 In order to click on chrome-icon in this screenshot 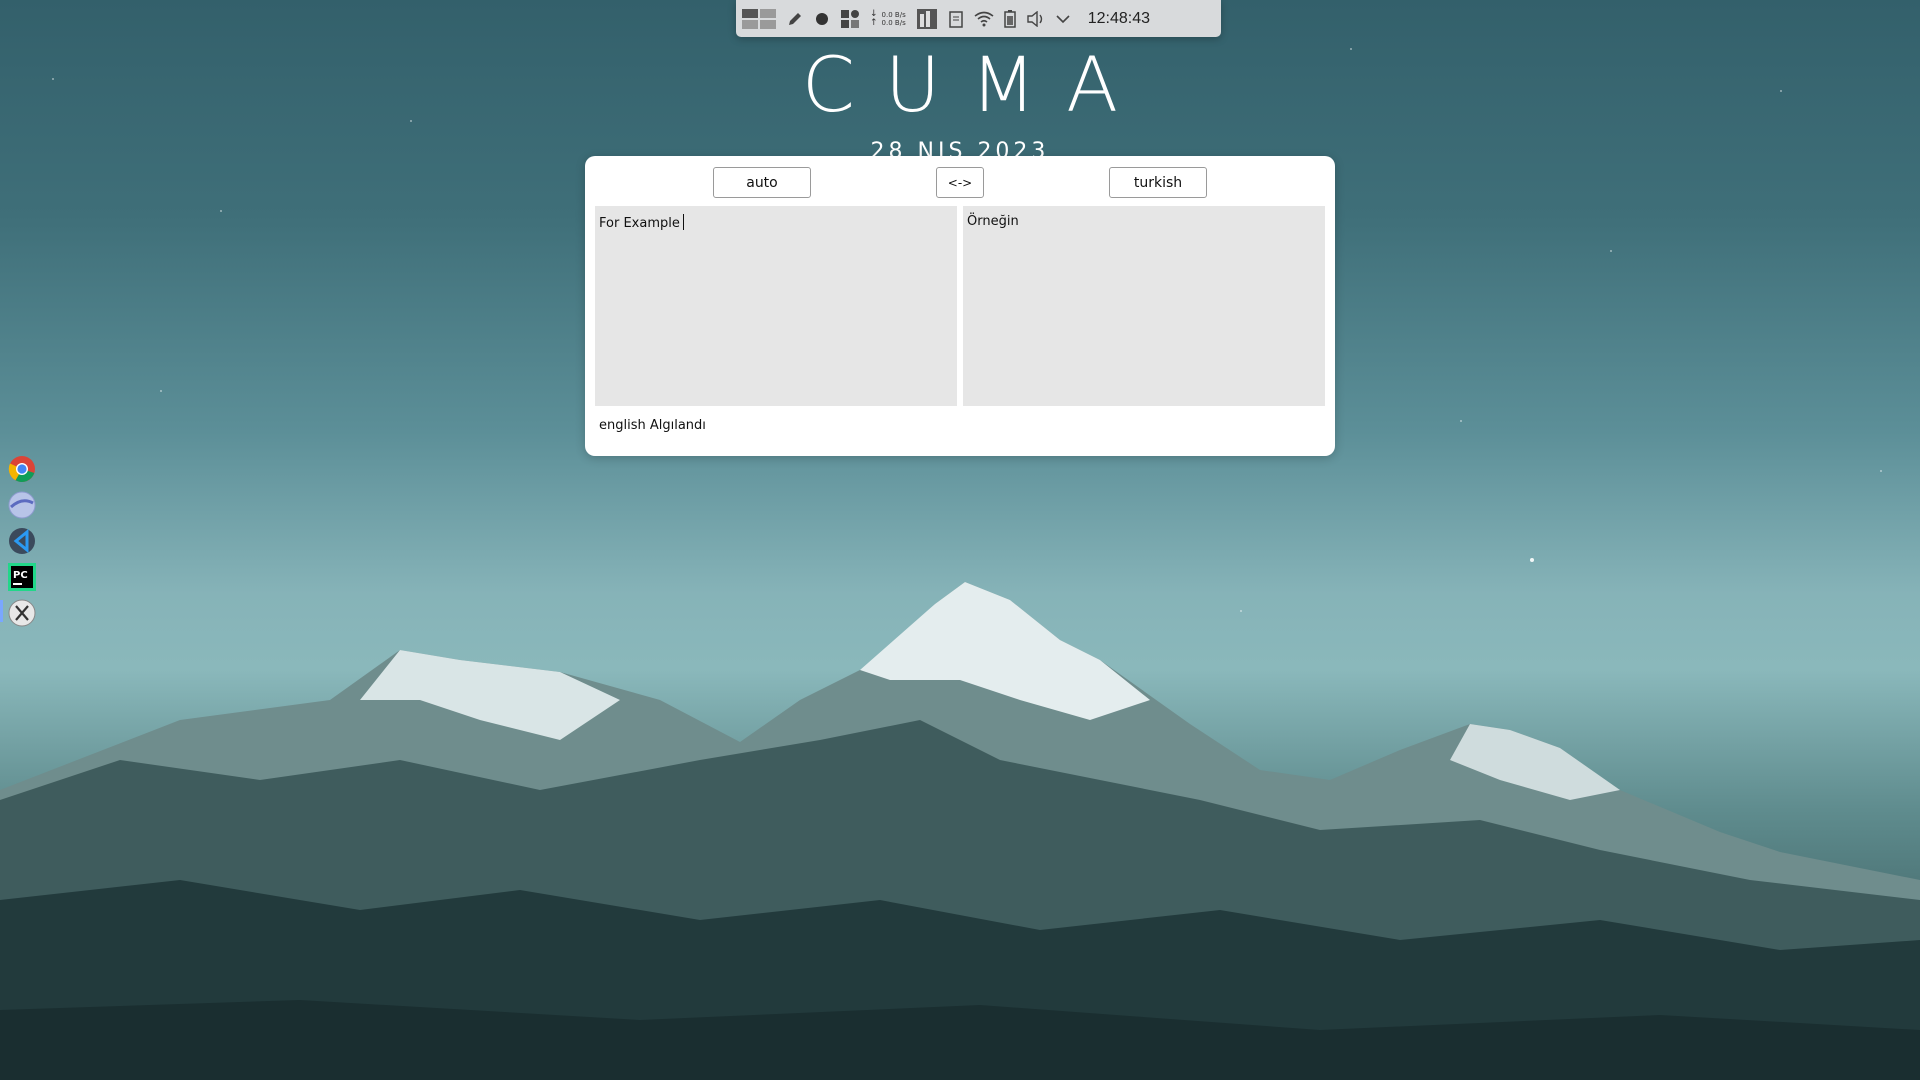, I will do `click(22, 469)`.